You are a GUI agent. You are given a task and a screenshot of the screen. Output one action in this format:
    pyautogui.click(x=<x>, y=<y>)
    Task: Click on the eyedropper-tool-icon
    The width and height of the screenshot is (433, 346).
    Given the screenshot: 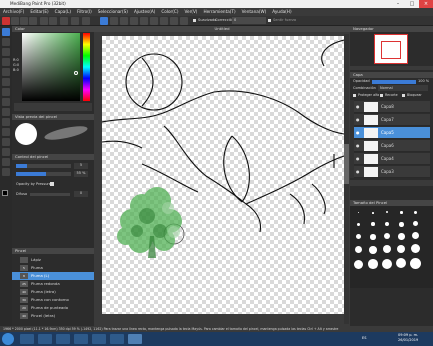 What is the action you would take?
    pyautogui.click(x=6, y=172)
    